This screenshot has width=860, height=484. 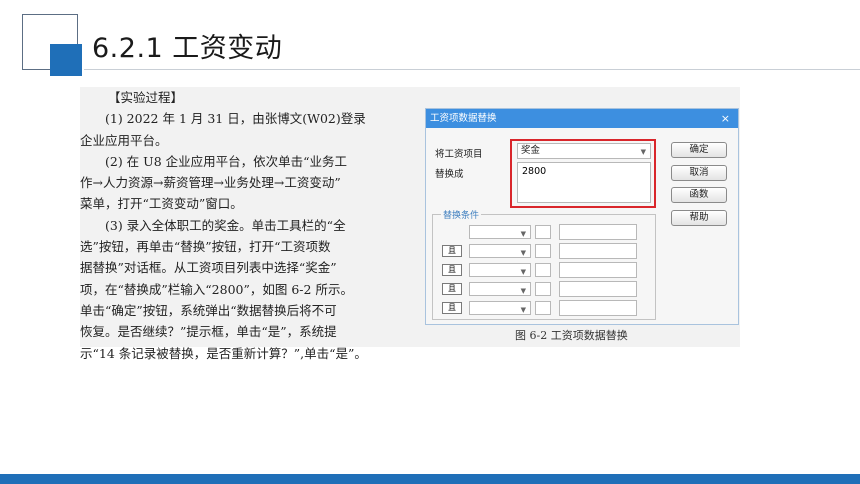 What do you see at coordinates (699, 195) in the screenshot?
I see `function-button: 函数` at bounding box center [699, 195].